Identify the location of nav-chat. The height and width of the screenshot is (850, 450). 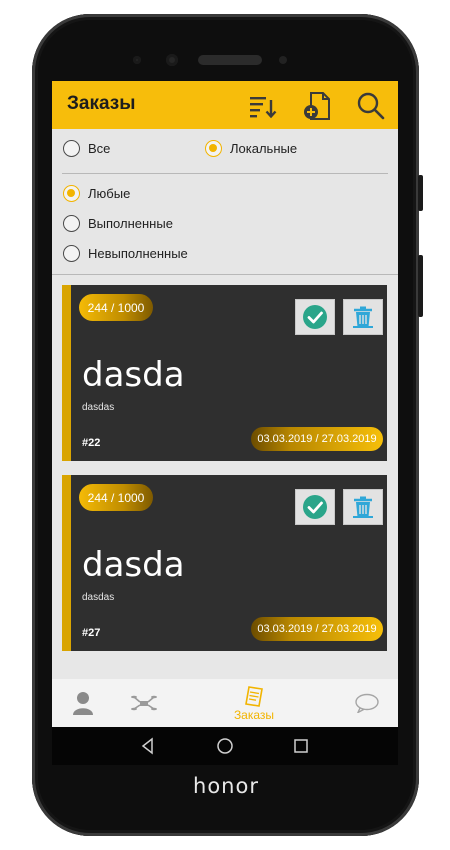
(367, 703).